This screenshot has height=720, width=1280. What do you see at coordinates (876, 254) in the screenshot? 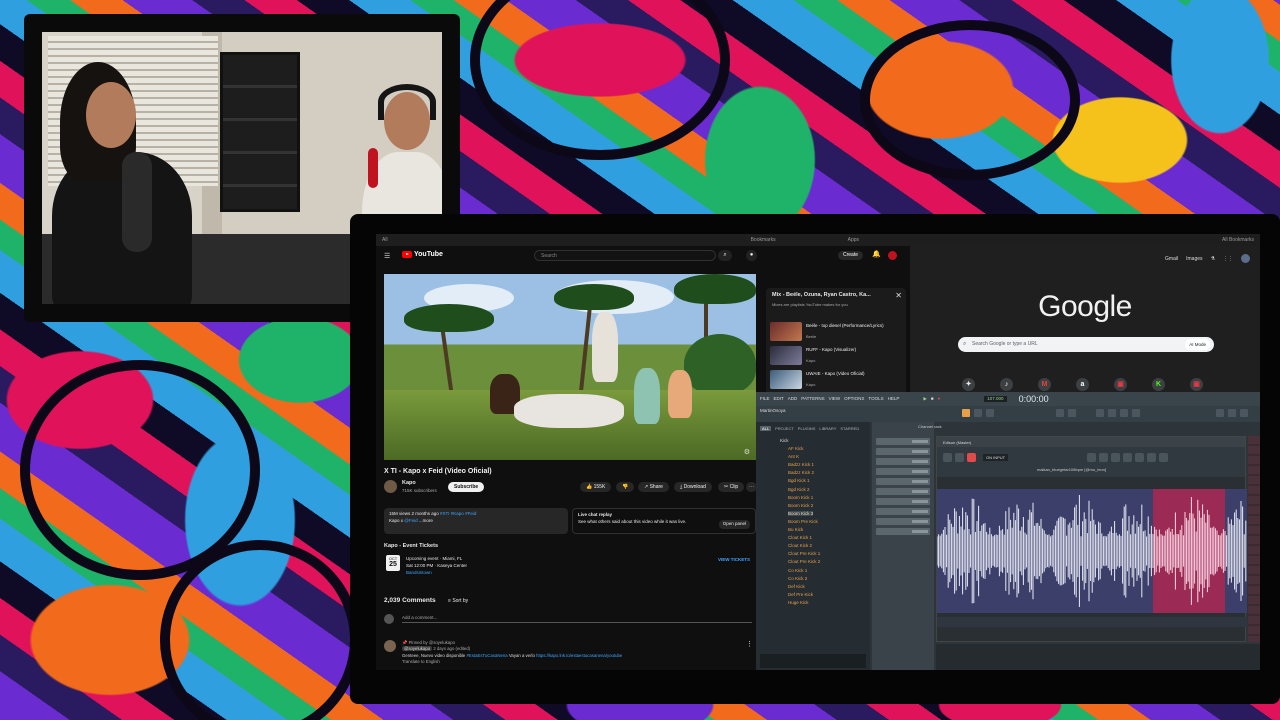
I see `notifications-bell-icon: 🔔` at bounding box center [876, 254].